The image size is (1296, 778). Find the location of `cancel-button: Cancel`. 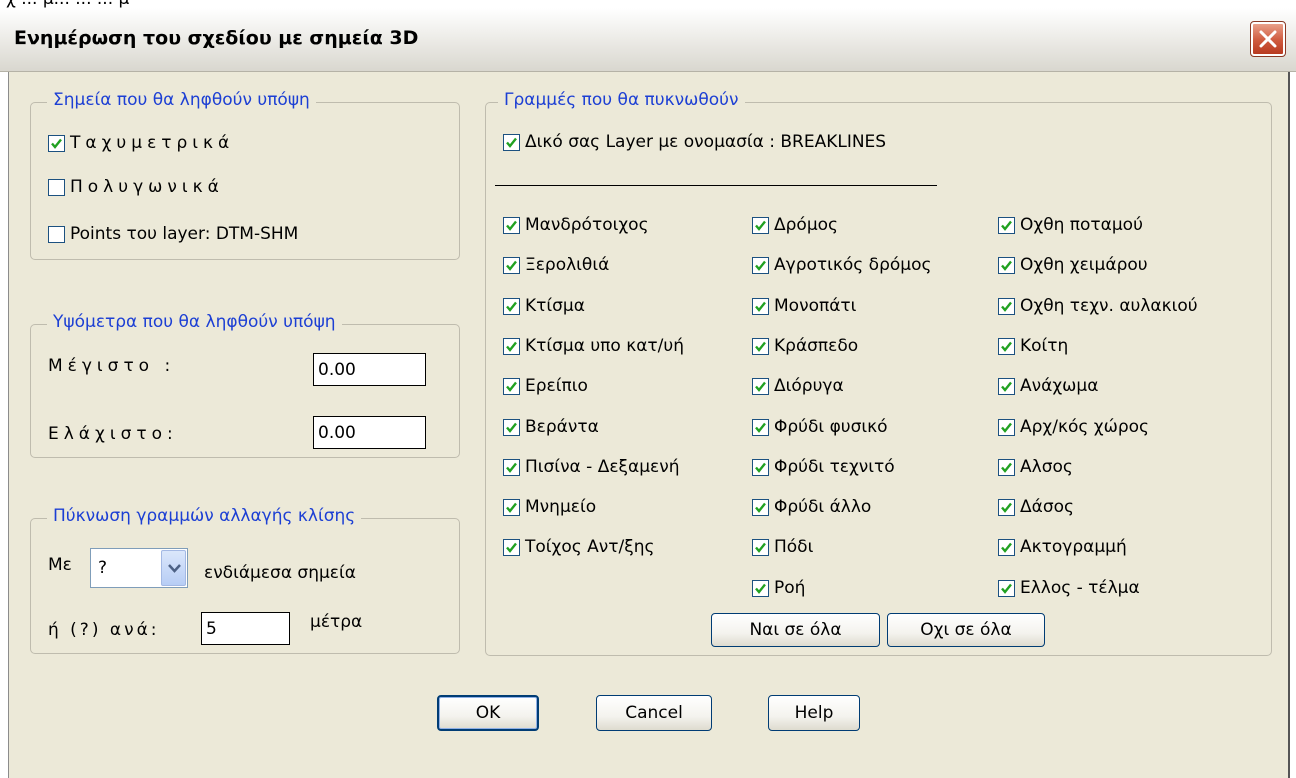

cancel-button: Cancel is located at coordinates (654, 713).